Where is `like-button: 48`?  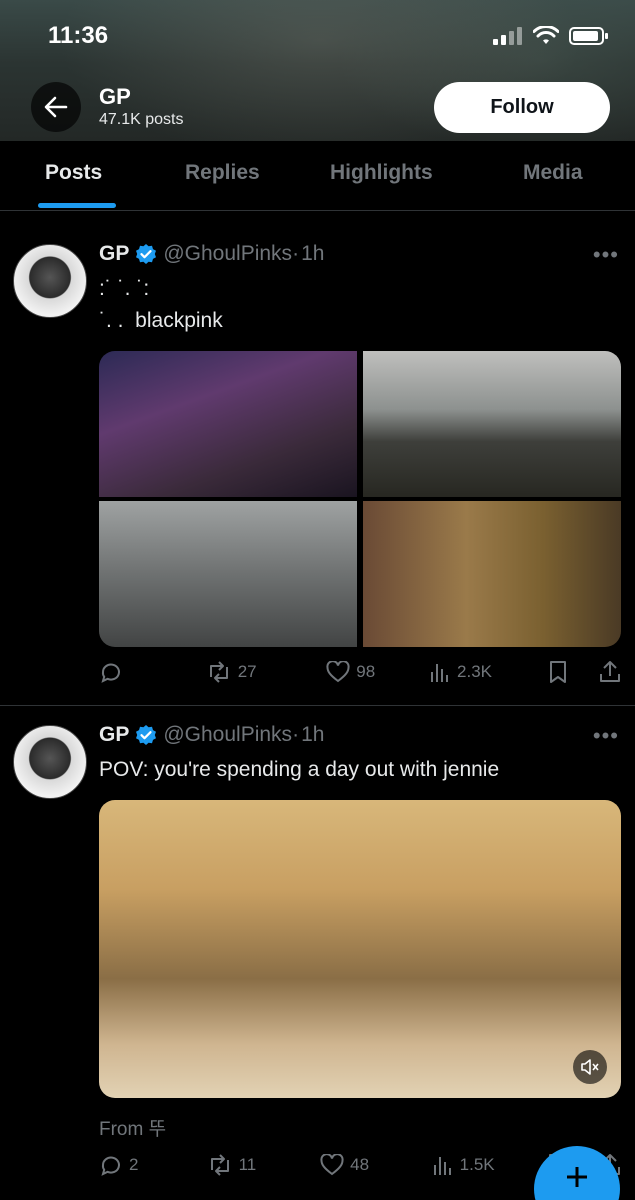 like-button: 48 is located at coordinates (376, 1165).